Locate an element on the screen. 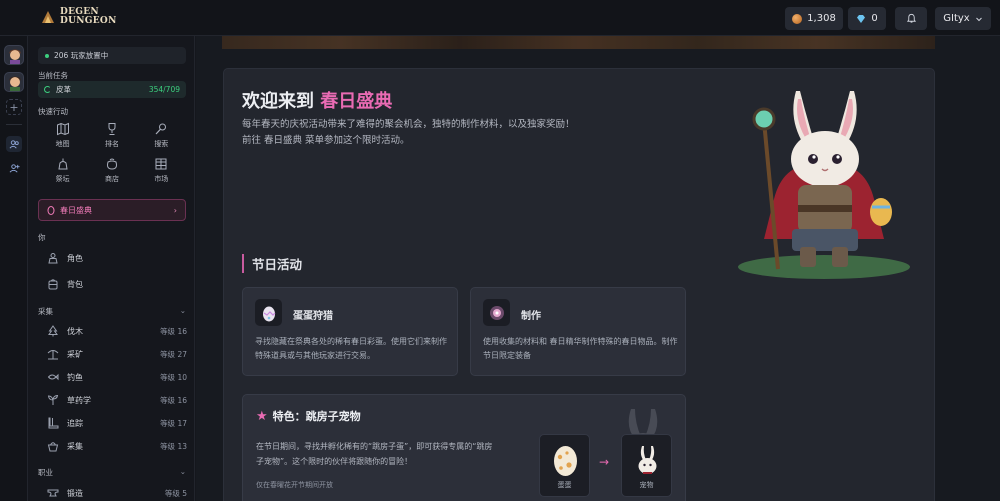 The image size is (1000, 501). quick-actions-label: 快速行动 is located at coordinates (53, 111).